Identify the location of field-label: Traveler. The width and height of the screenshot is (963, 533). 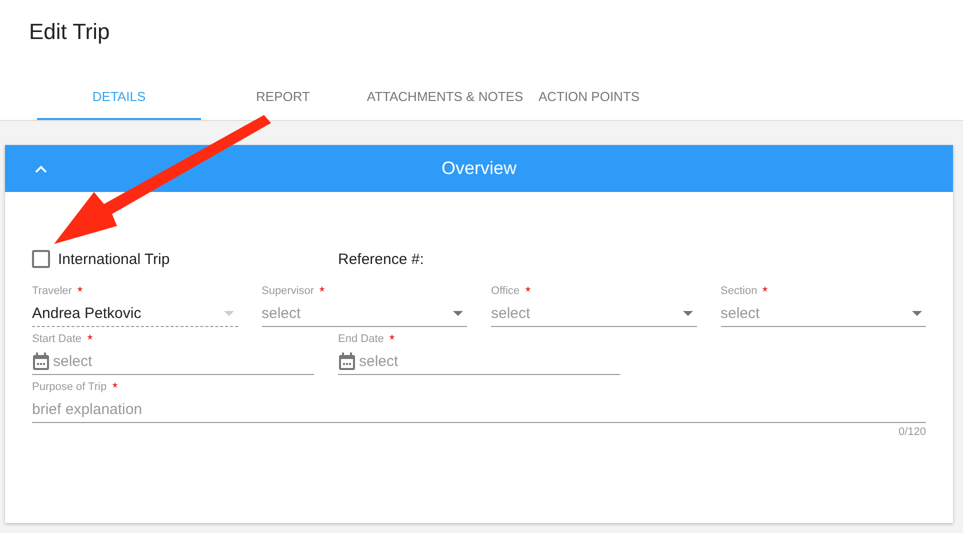
(52, 291).